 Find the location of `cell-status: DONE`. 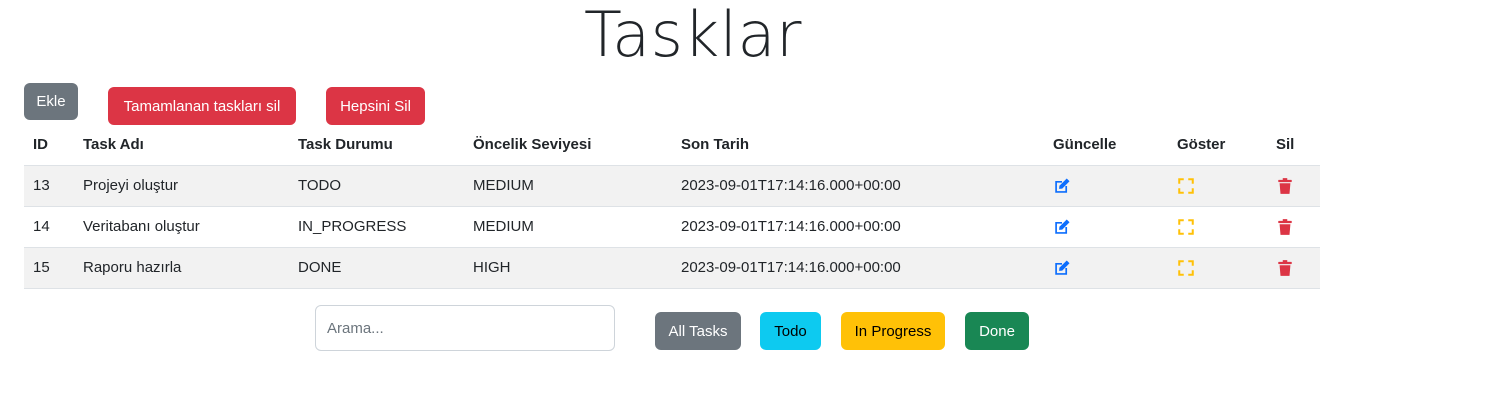

cell-status: DONE is located at coordinates (376, 268).